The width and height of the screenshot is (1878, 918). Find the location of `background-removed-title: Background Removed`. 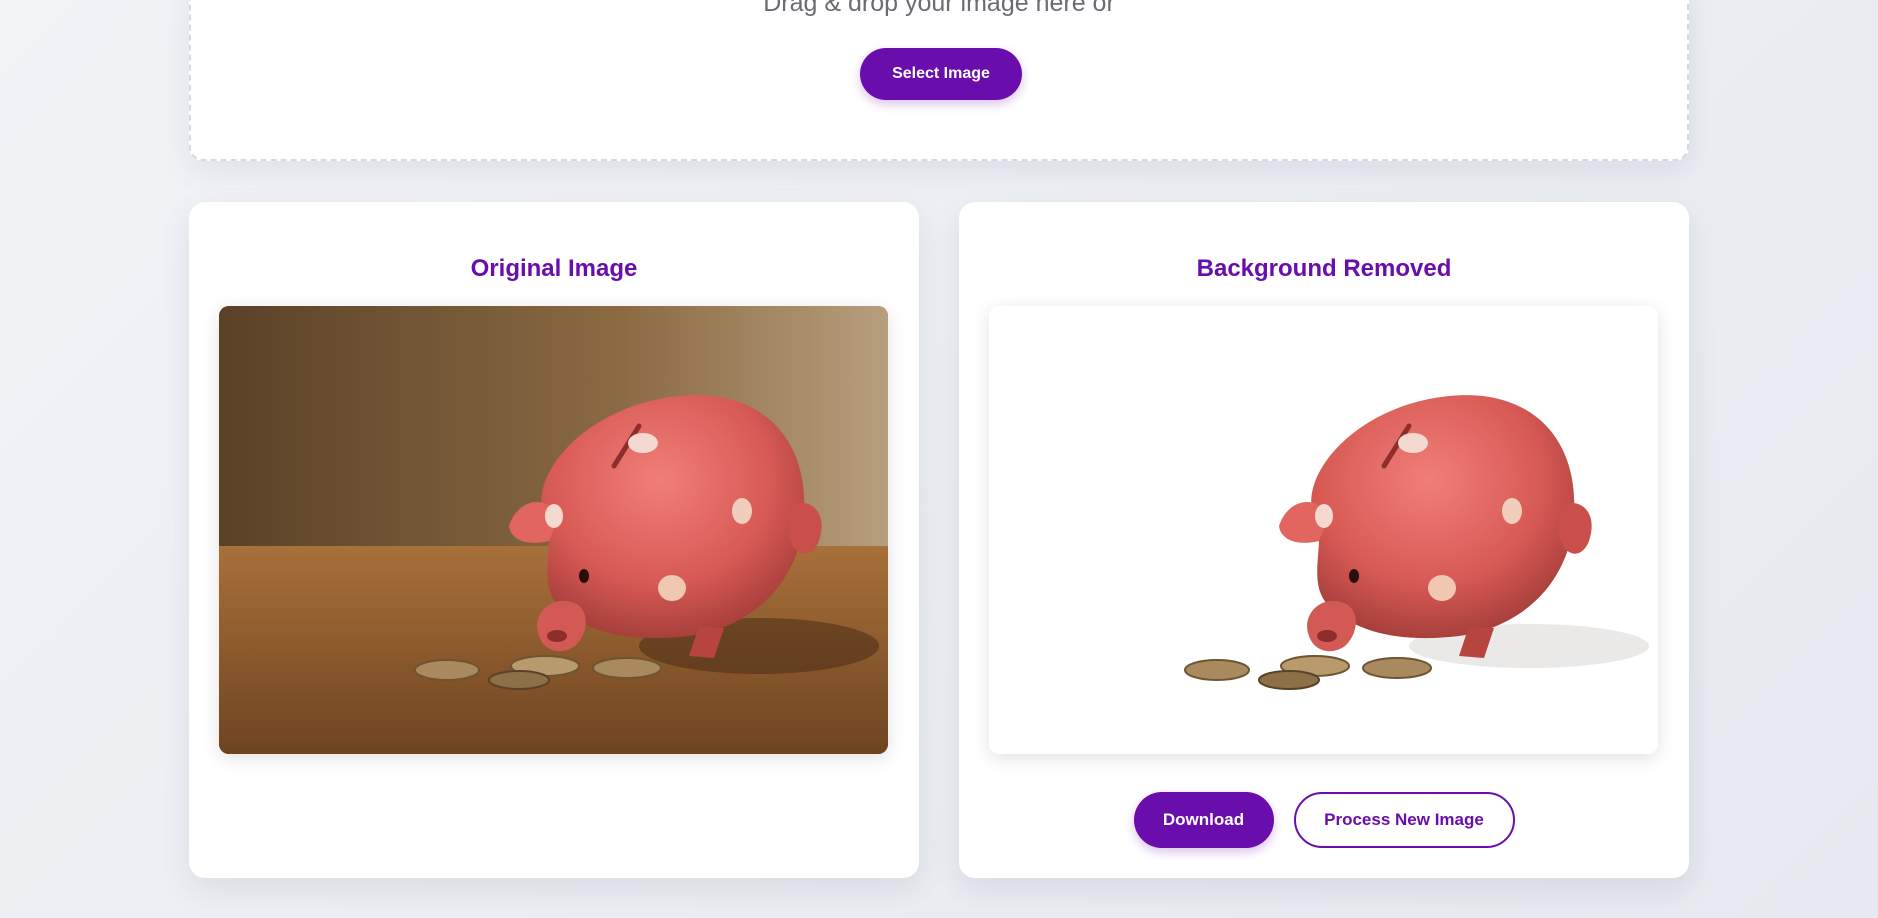

background-removed-title: Background Removed is located at coordinates (1324, 268).